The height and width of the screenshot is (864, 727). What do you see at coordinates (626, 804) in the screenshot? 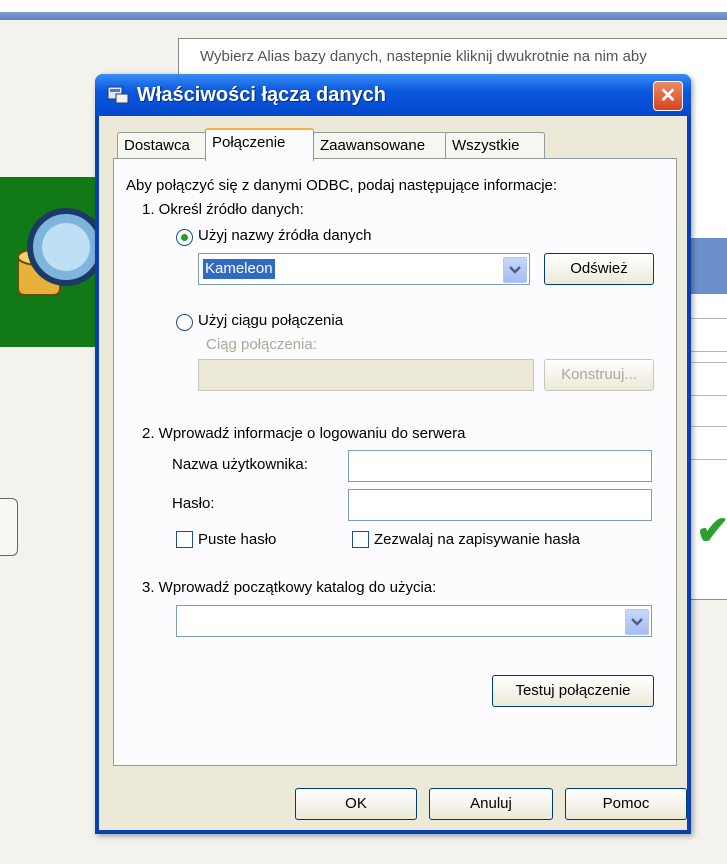
I see `help-button: Pomoc` at bounding box center [626, 804].